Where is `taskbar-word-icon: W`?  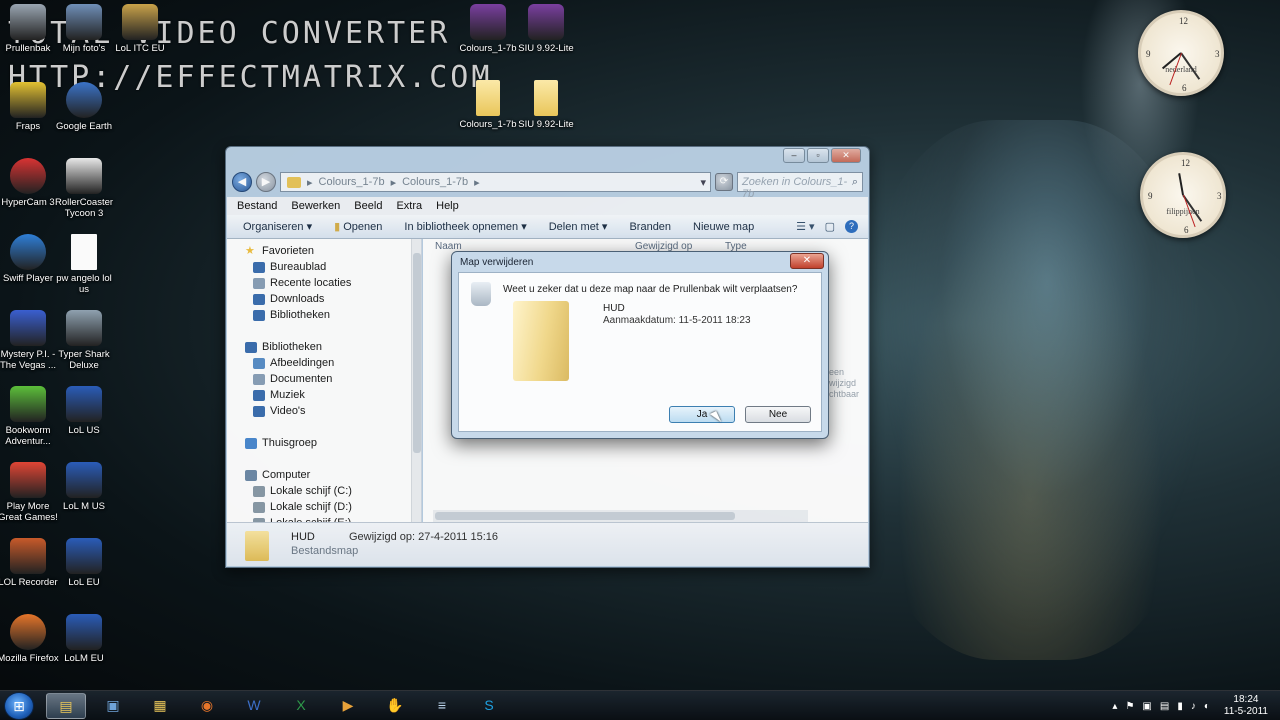 taskbar-word-icon: W is located at coordinates (254, 706).